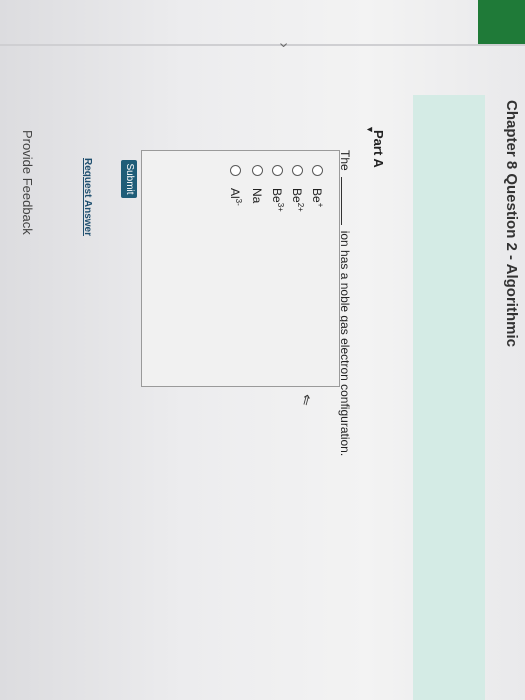 The width and height of the screenshot is (525, 700). Describe the element at coordinates (235, 185) in the screenshot. I see `option-al-3minus: Al3-` at that location.